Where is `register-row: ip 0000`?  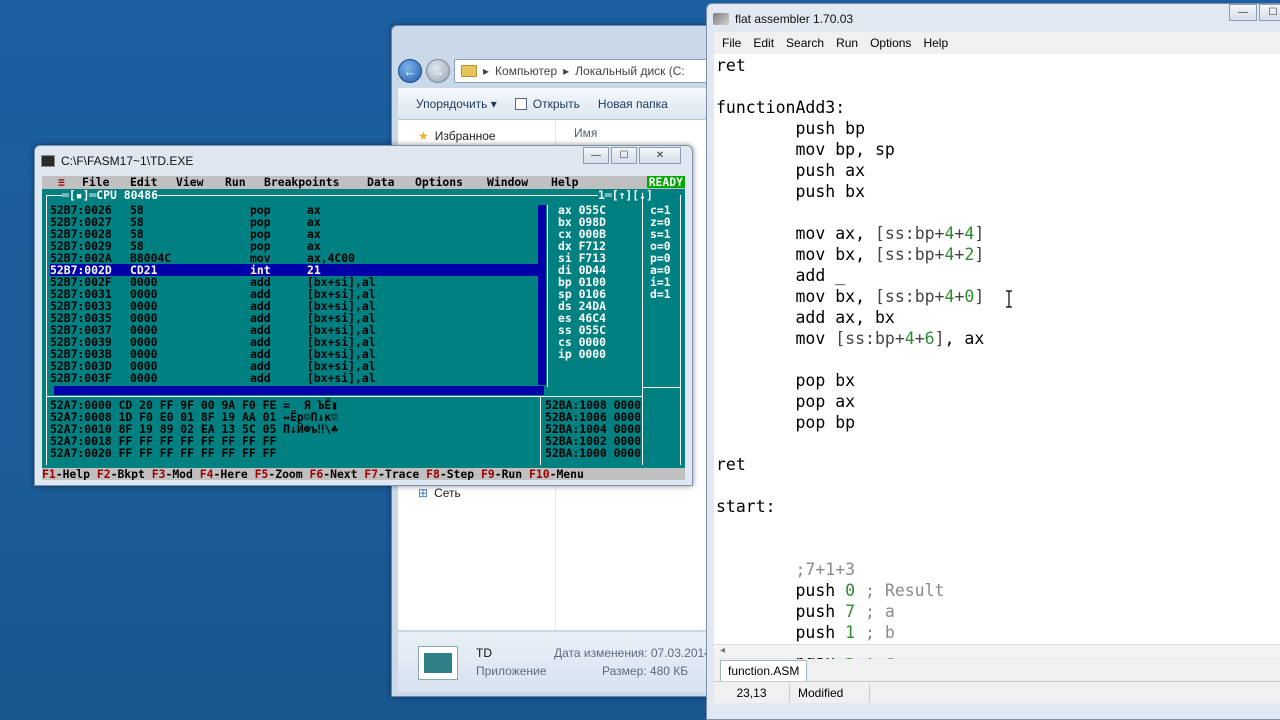 register-row: ip 0000 is located at coordinates (582, 354).